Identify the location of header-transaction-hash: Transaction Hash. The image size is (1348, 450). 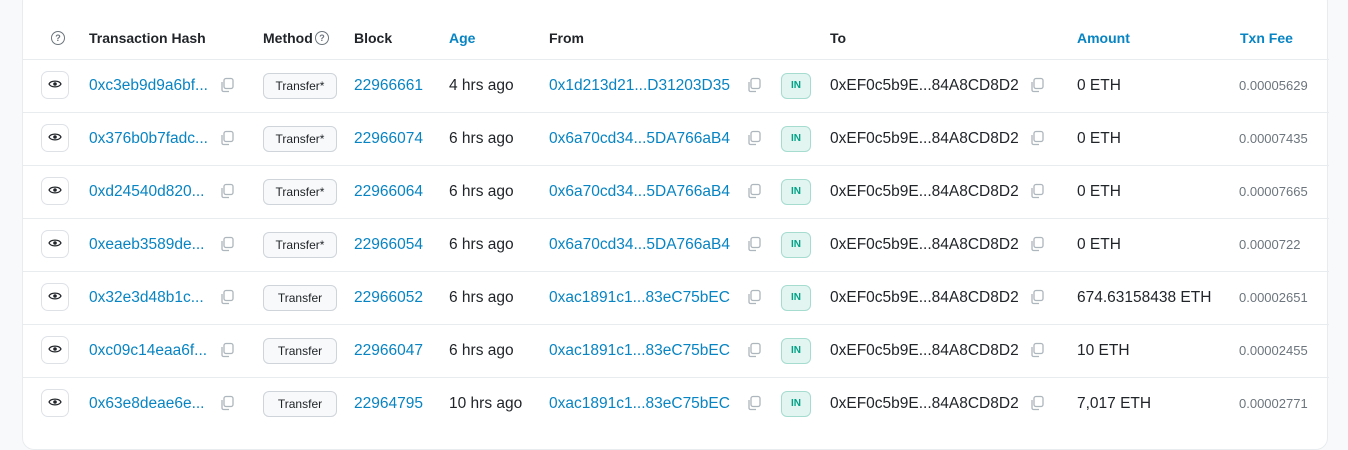
(147, 38).